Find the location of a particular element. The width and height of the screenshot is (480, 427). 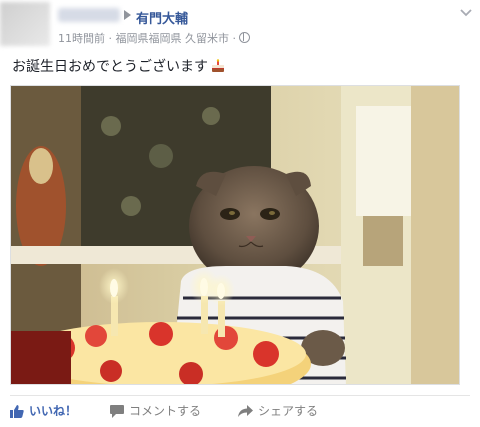

post-message: お誕生日おめでとうございます is located at coordinates (119, 66).